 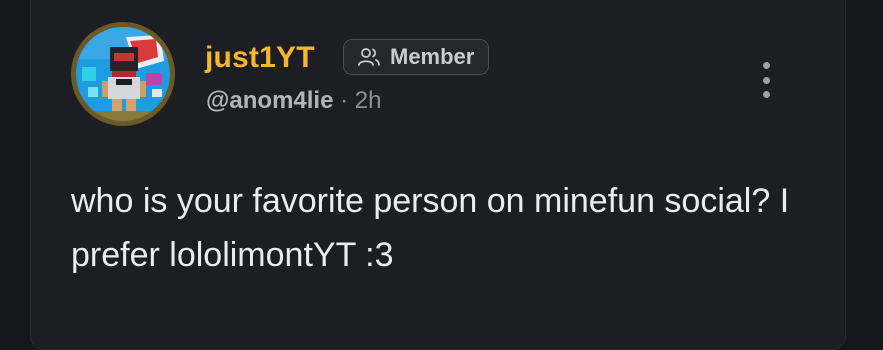 What do you see at coordinates (766, 65) in the screenshot?
I see `more-vertical-icon` at bounding box center [766, 65].